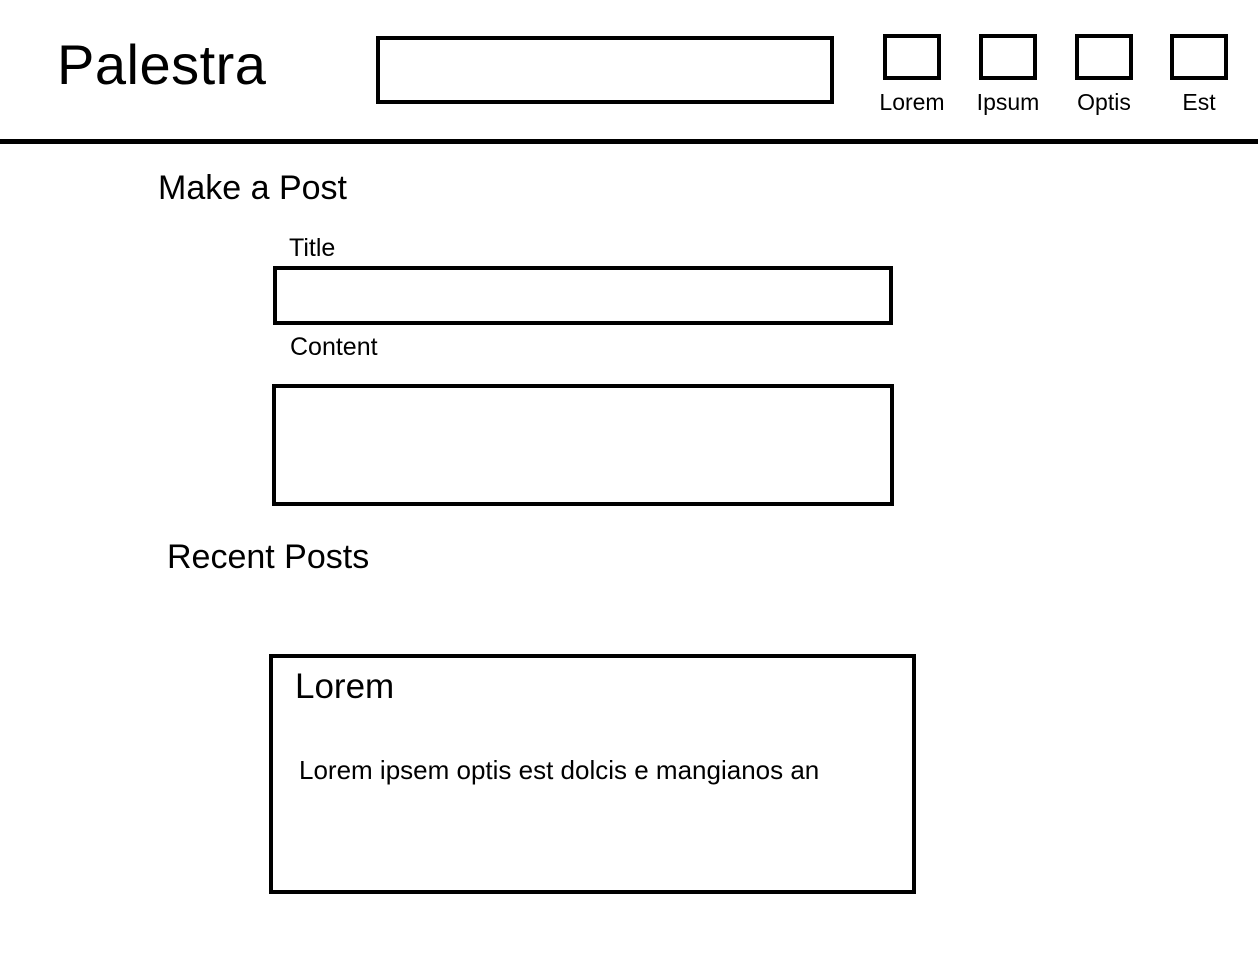 The image size is (1258, 968). What do you see at coordinates (1104, 57) in the screenshot?
I see `nav-optis-icon` at bounding box center [1104, 57].